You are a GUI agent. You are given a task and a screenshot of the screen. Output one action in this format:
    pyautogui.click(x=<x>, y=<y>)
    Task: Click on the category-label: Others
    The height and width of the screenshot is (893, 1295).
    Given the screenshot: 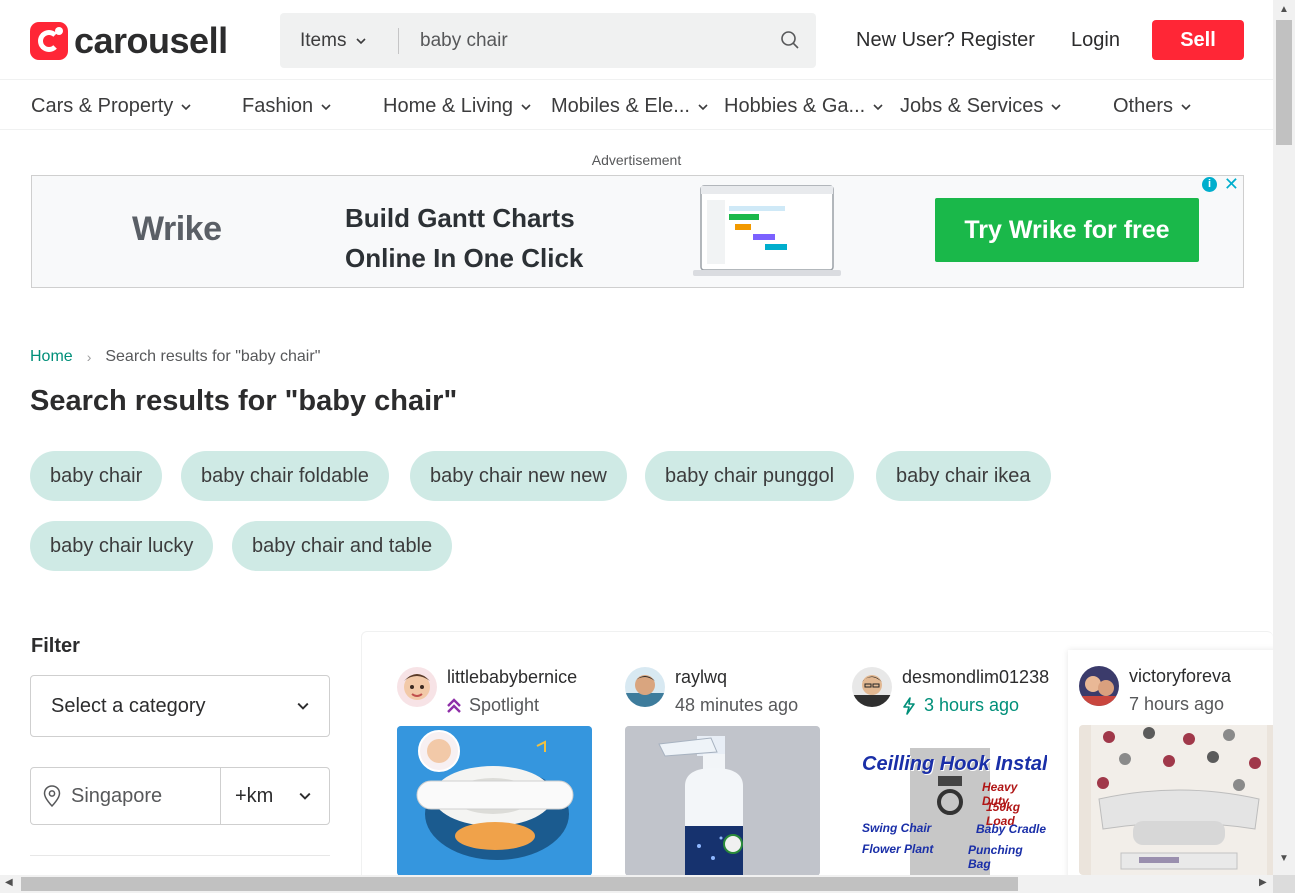 What is the action you would take?
    pyautogui.click(x=1143, y=106)
    